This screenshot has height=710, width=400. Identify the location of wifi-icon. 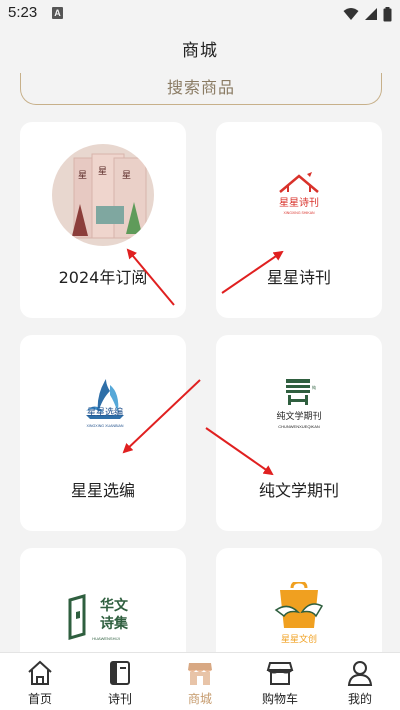
(351, 14).